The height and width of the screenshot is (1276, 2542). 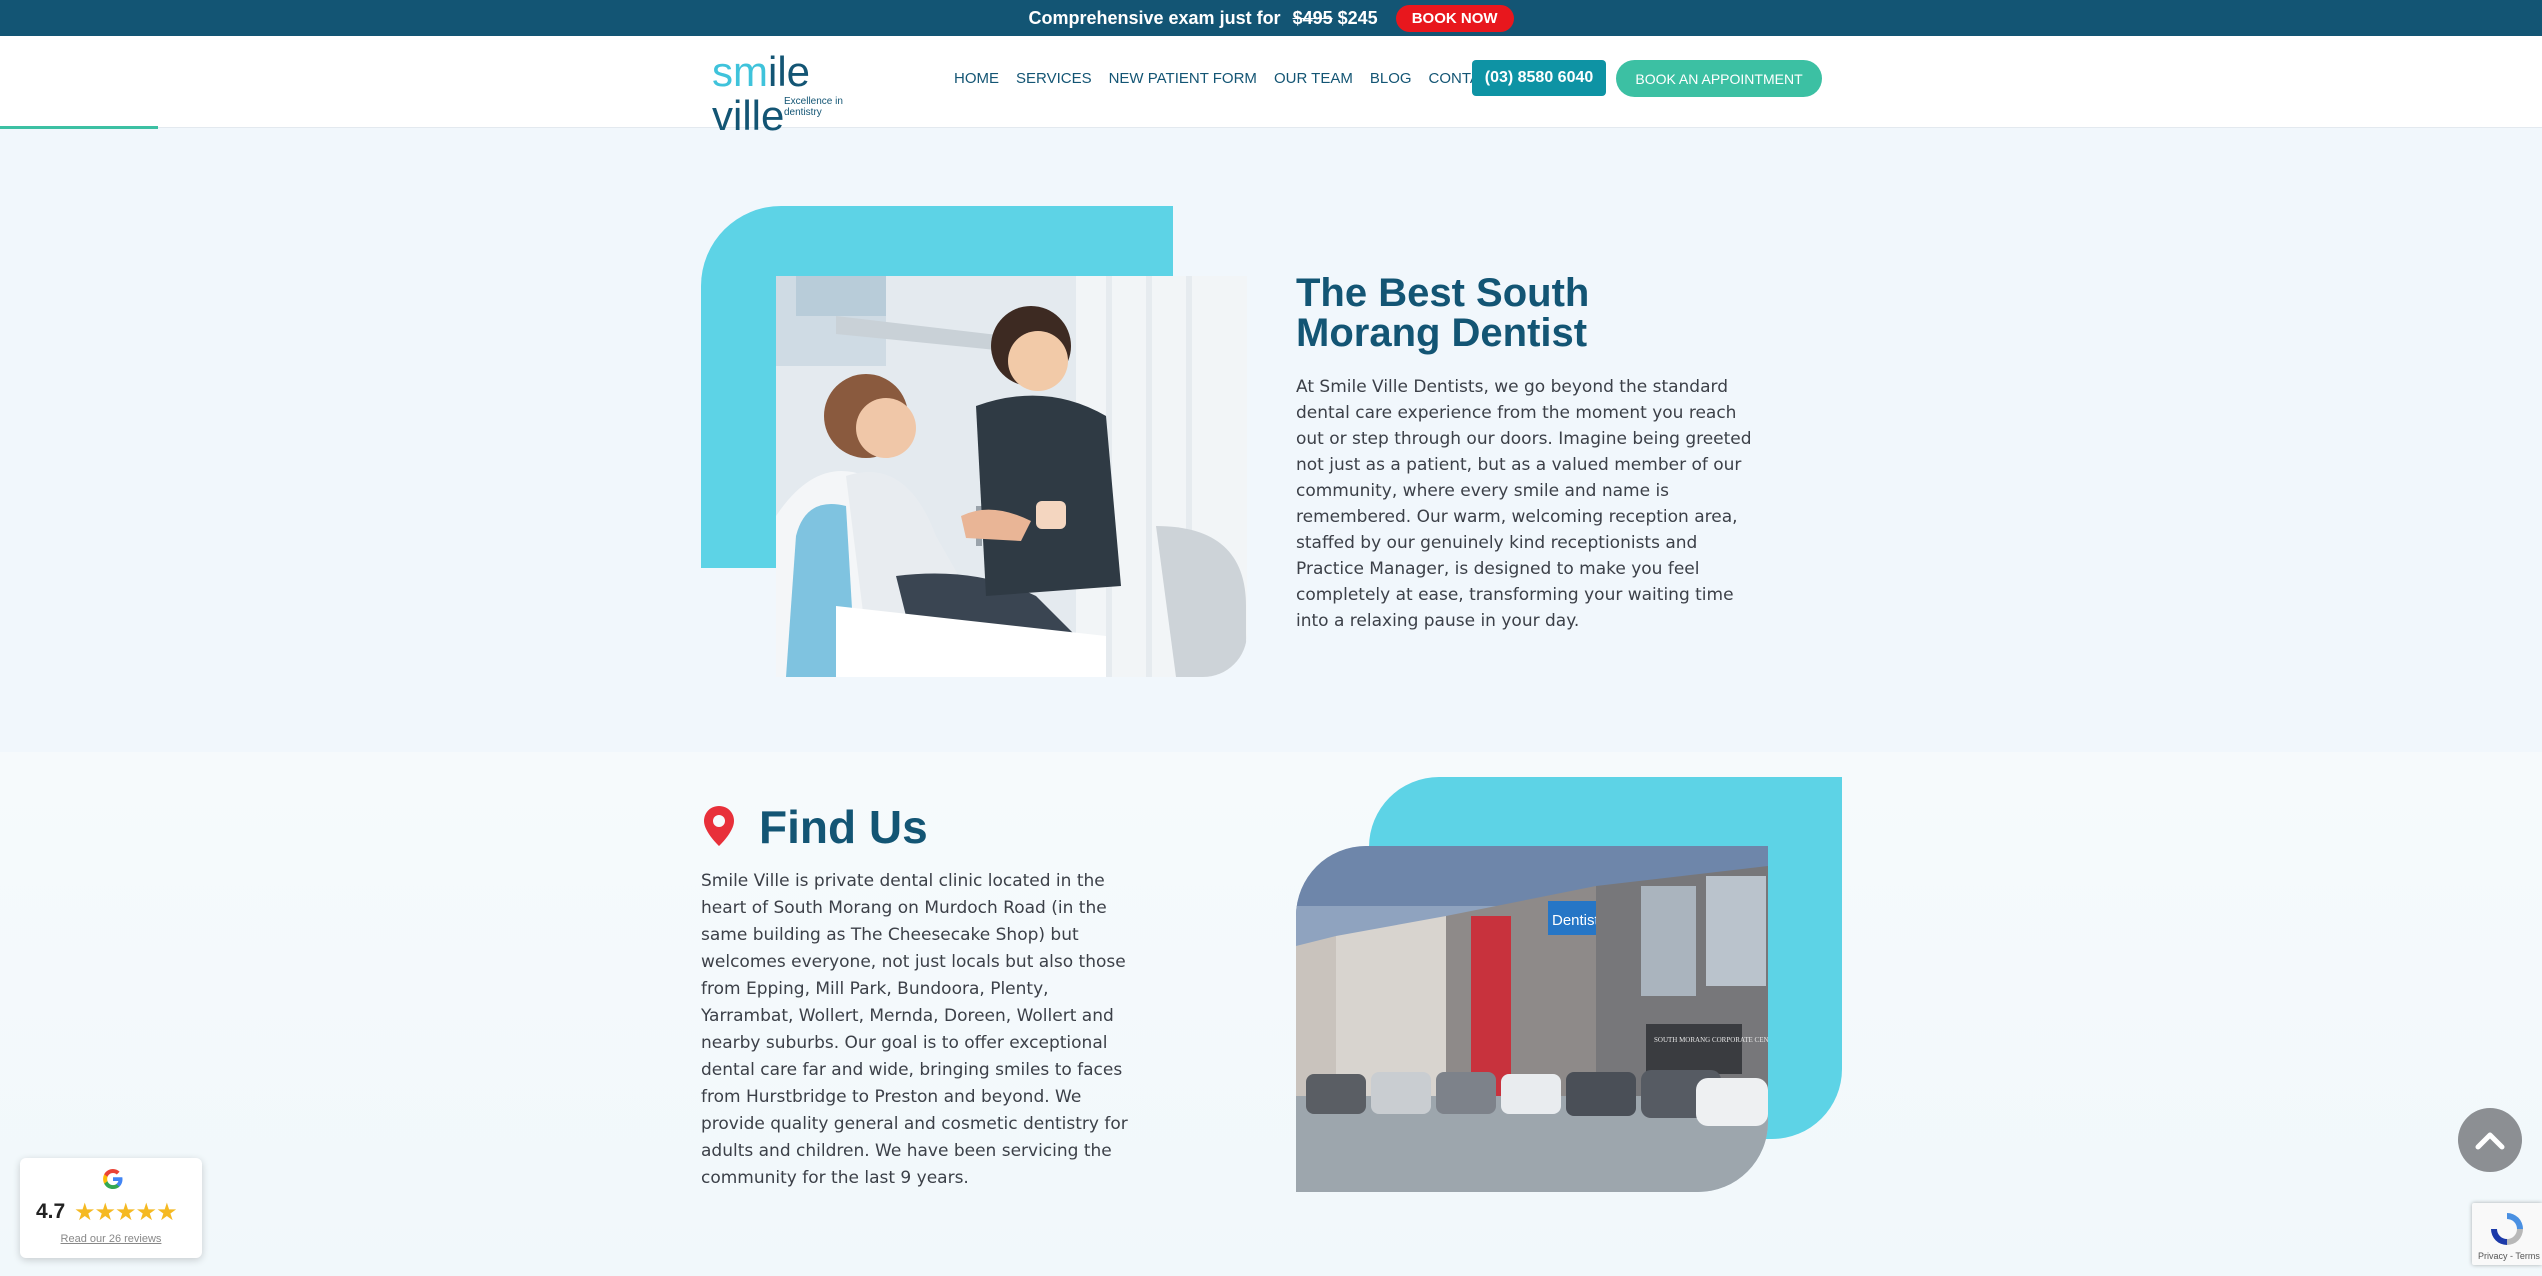 What do you see at coordinates (1054, 78) in the screenshot?
I see `nav-services: SERVICES` at bounding box center [1054, 78].